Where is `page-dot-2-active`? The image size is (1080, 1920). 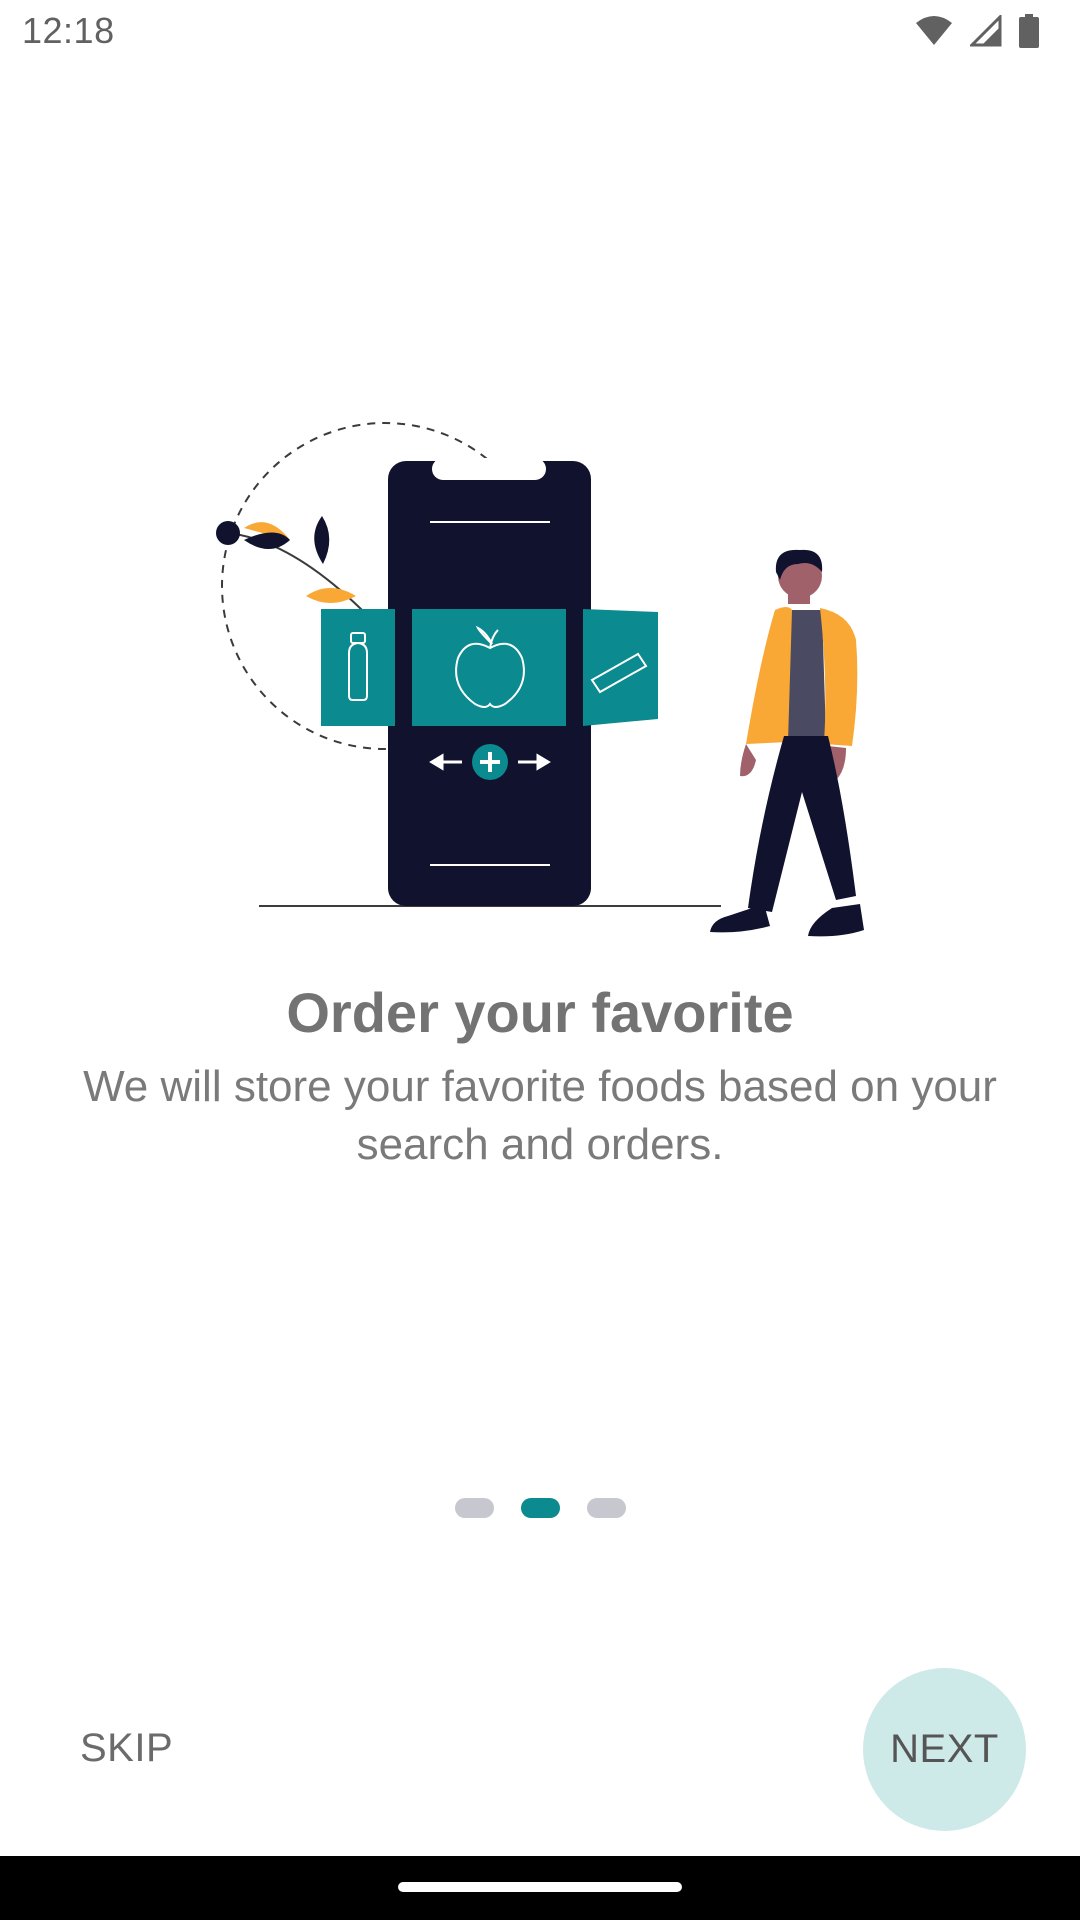 page-dot-2-active is located at coordinates (540, 1508).